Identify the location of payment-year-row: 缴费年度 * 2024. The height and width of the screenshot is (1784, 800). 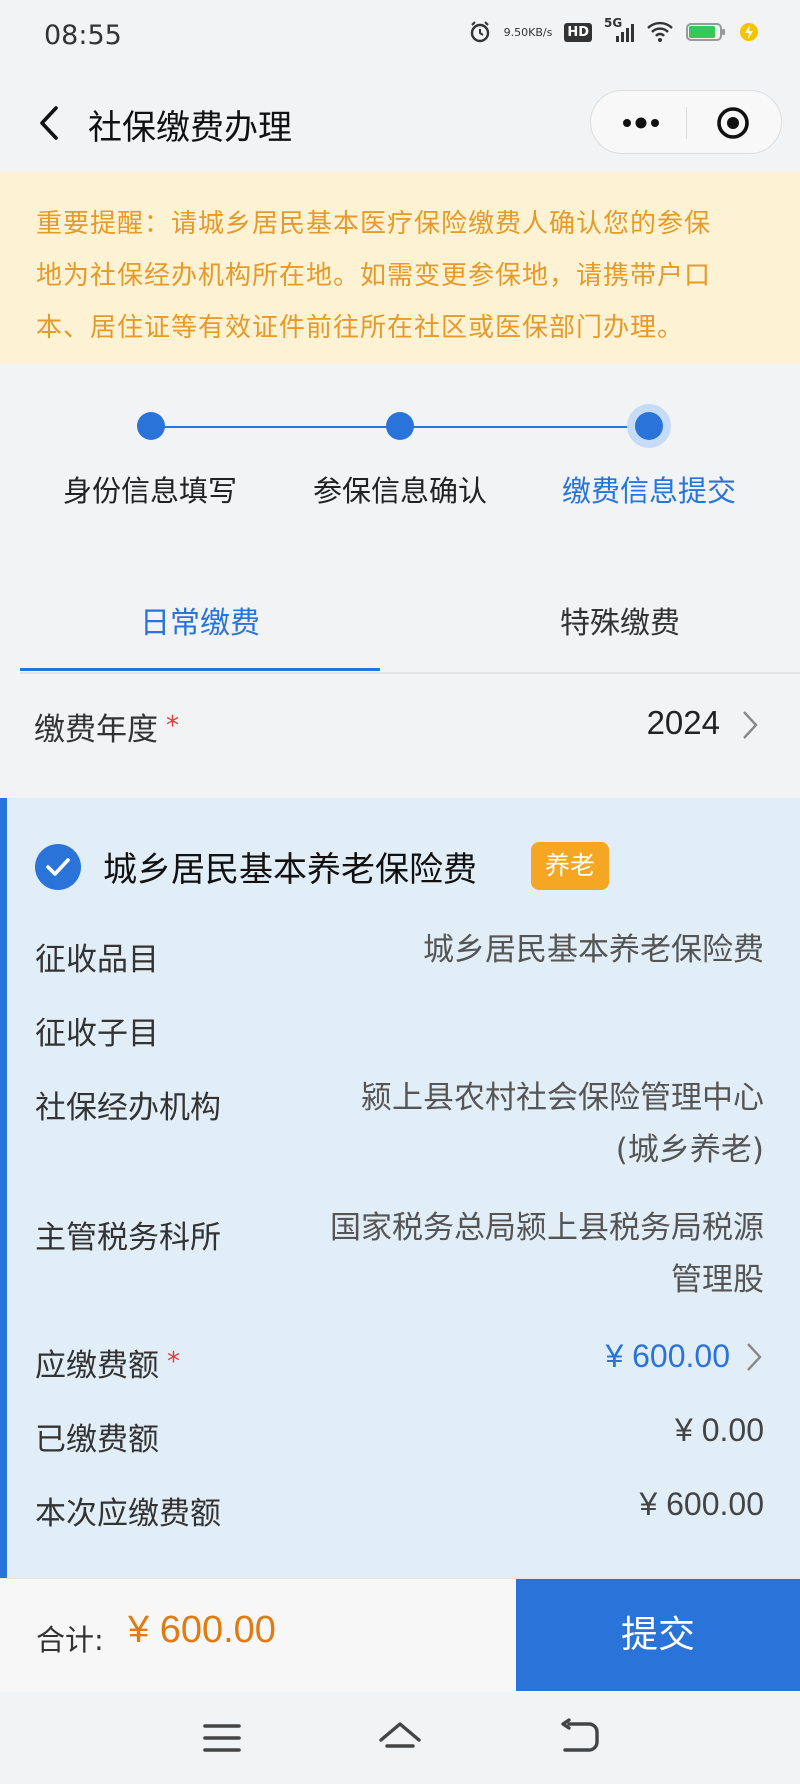
(400, 724).